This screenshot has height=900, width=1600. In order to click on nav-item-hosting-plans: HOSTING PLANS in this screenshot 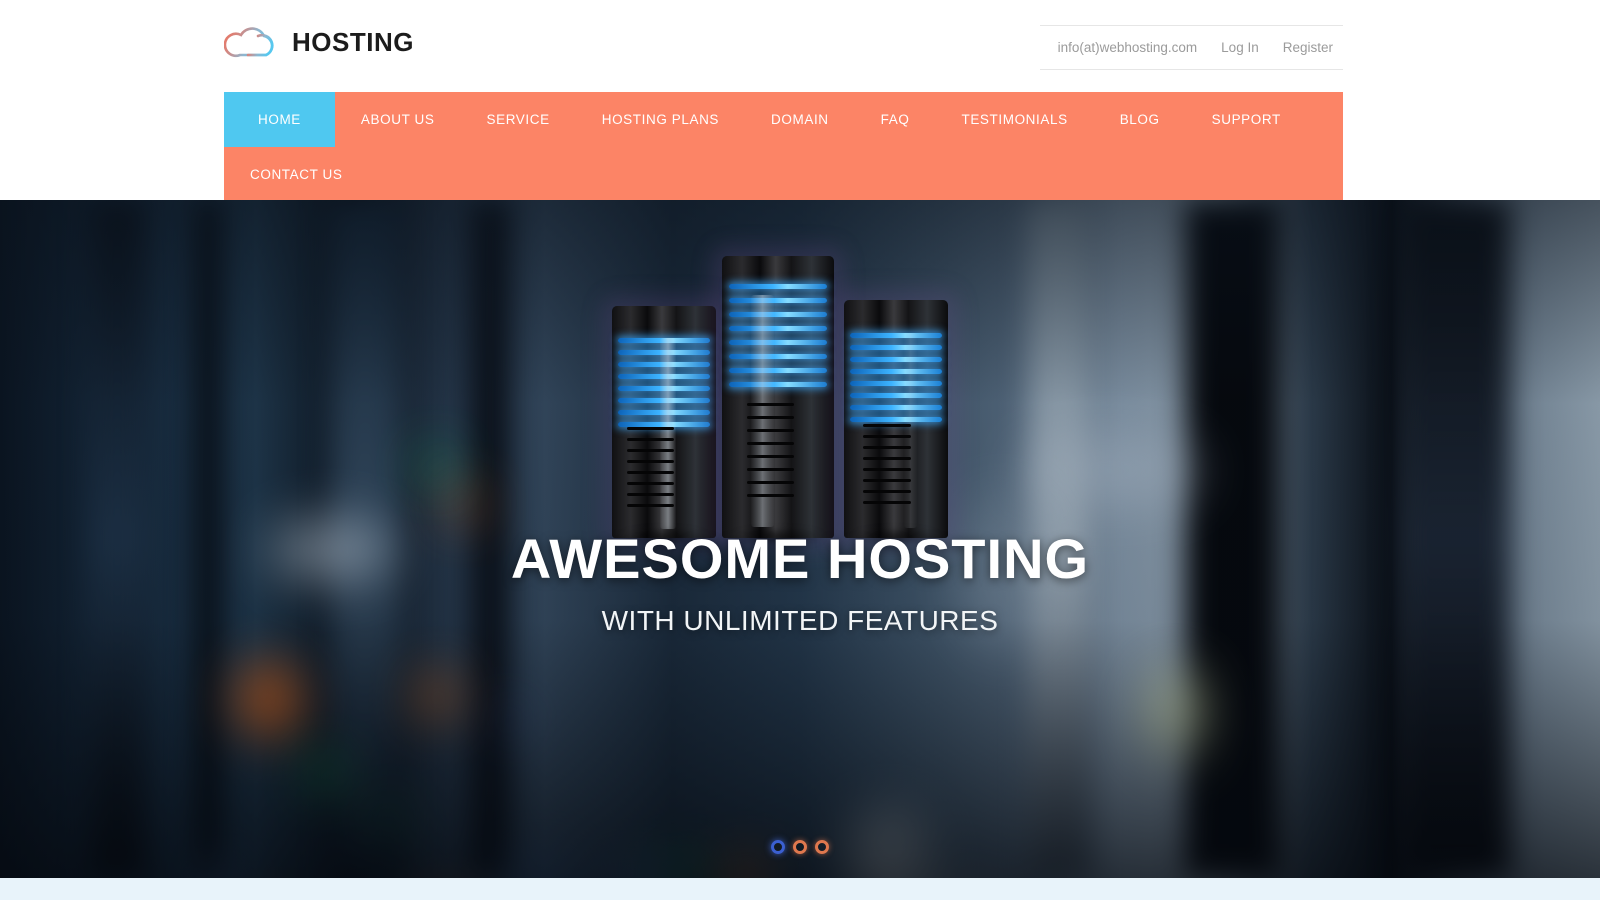, I will do `click(660, 119)`.